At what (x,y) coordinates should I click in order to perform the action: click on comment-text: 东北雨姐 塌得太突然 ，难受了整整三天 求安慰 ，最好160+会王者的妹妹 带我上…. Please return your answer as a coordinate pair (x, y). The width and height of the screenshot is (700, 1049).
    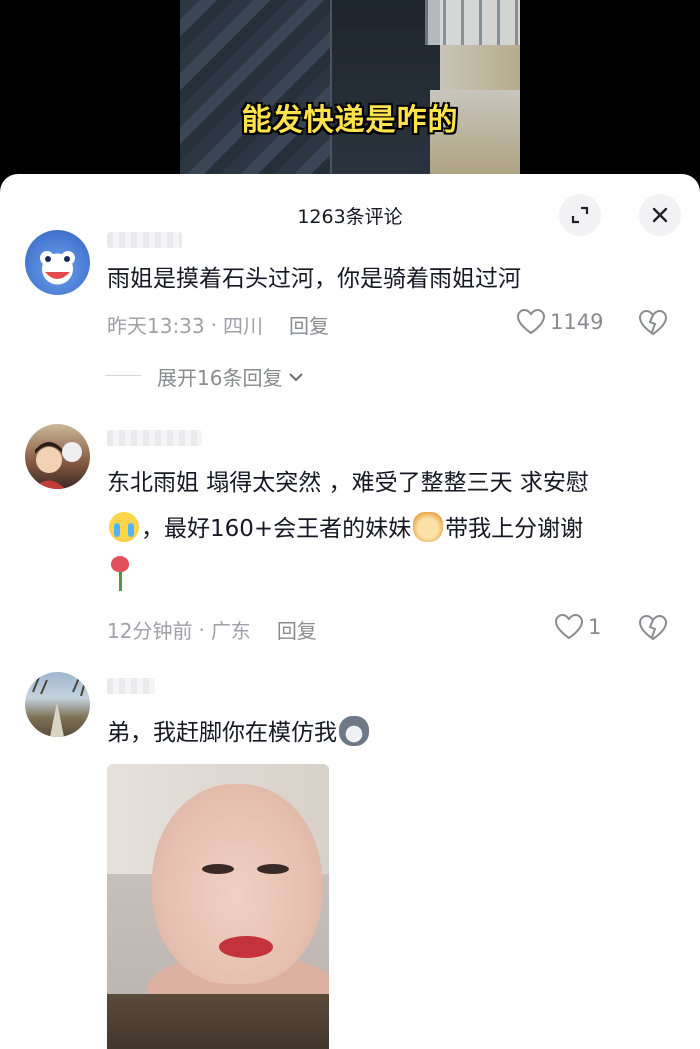
    Looking at the image, I should click on (392, 529).